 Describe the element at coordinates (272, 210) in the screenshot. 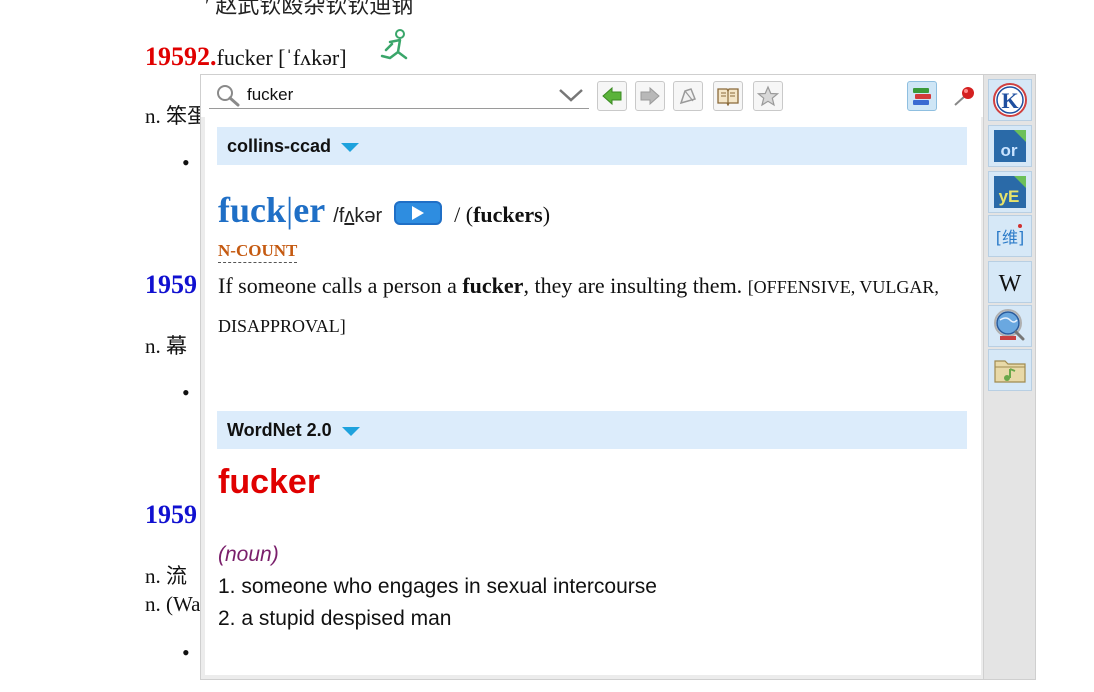

I see `headword: fuck|er` at that location.